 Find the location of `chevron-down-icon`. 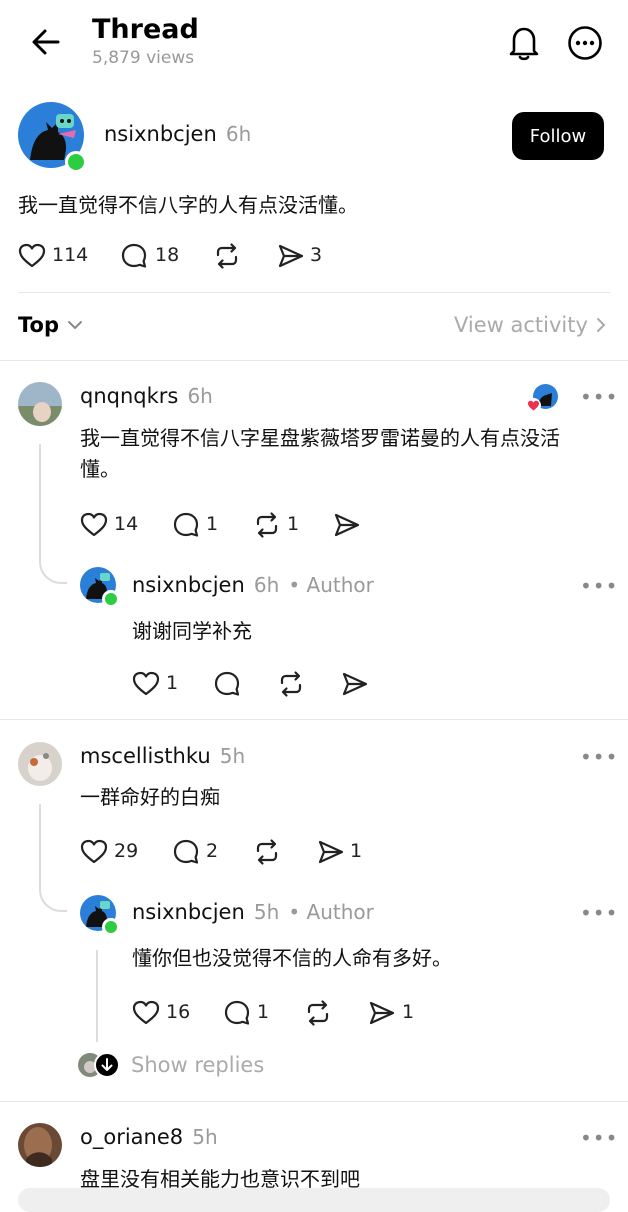

chevron-down-icon is located at coordinates (75, 325).